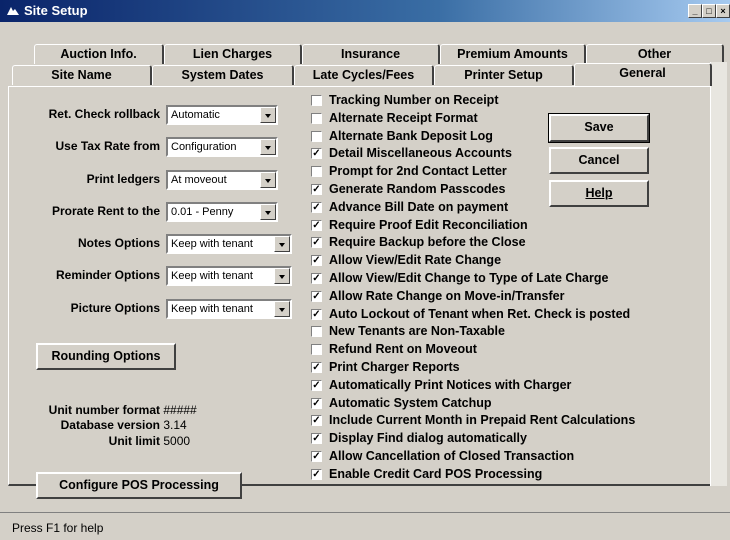 Image resolution: width=730 pixels, height=540 pixels. I want to click on option-label: Advance Bill Date on payment, so click(419, 206).